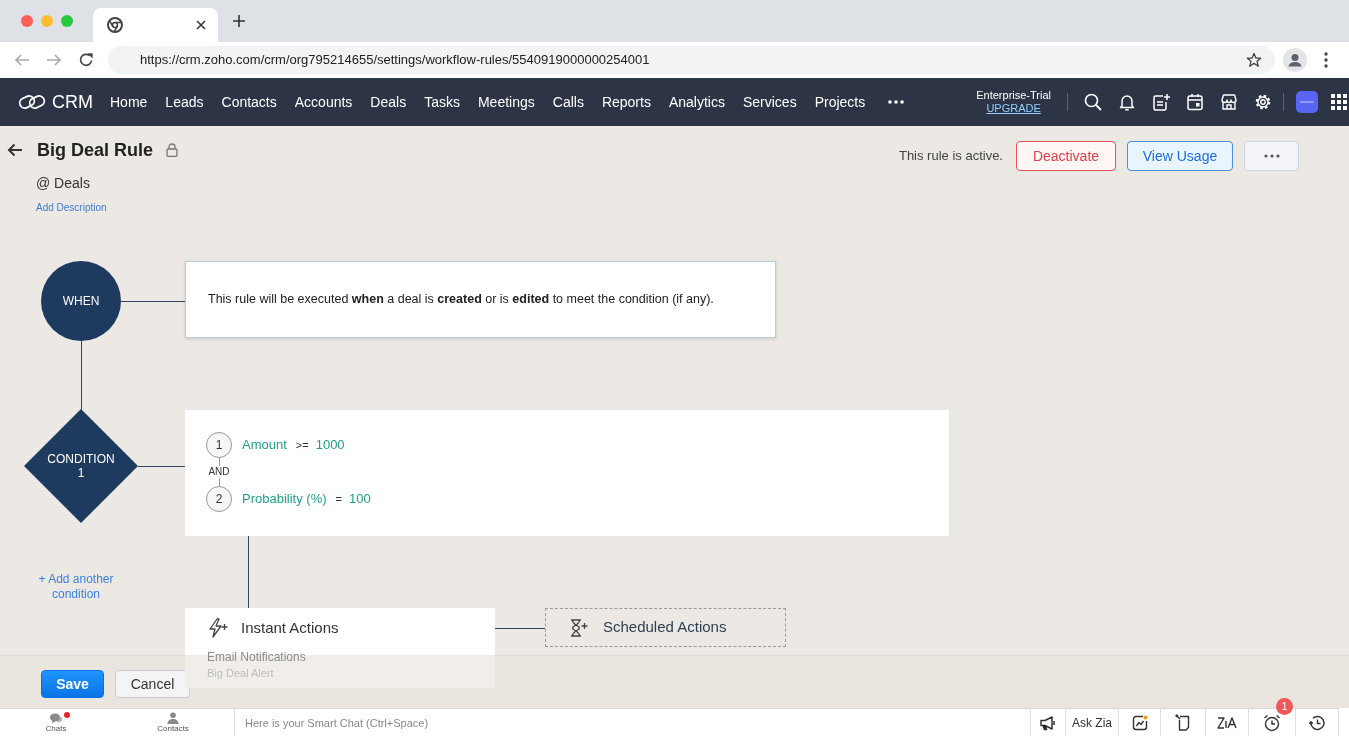 This screenshot has height=736, width=1349. Describe the element at coordinates (442, 102) in the screenshot. I see `nav-link: Tasks` at that location.